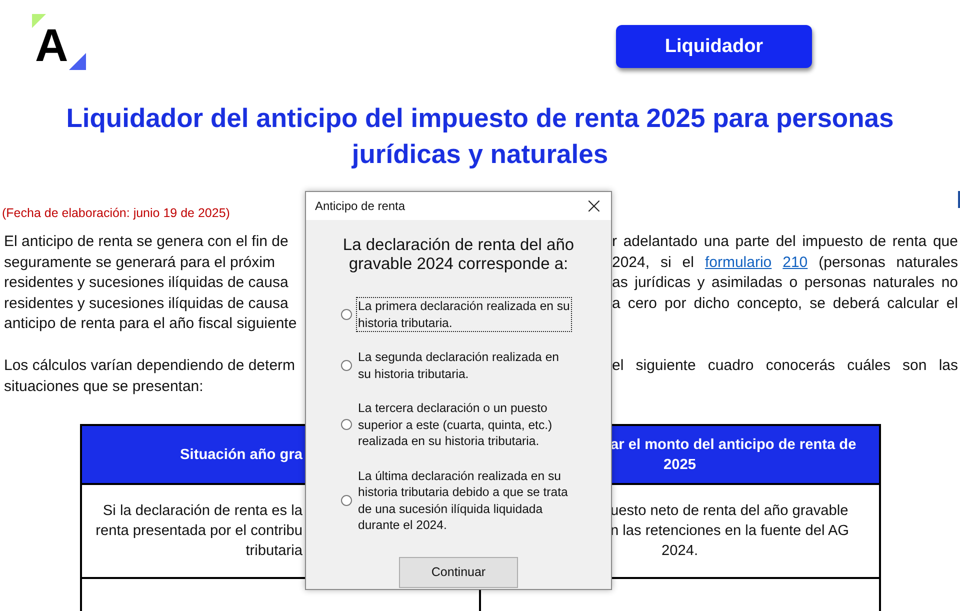 This screenshot has width=960, height=611. I want to click on paragraph-text: 2024, si el formulario 210 (personas naturales, so click(785, 262).